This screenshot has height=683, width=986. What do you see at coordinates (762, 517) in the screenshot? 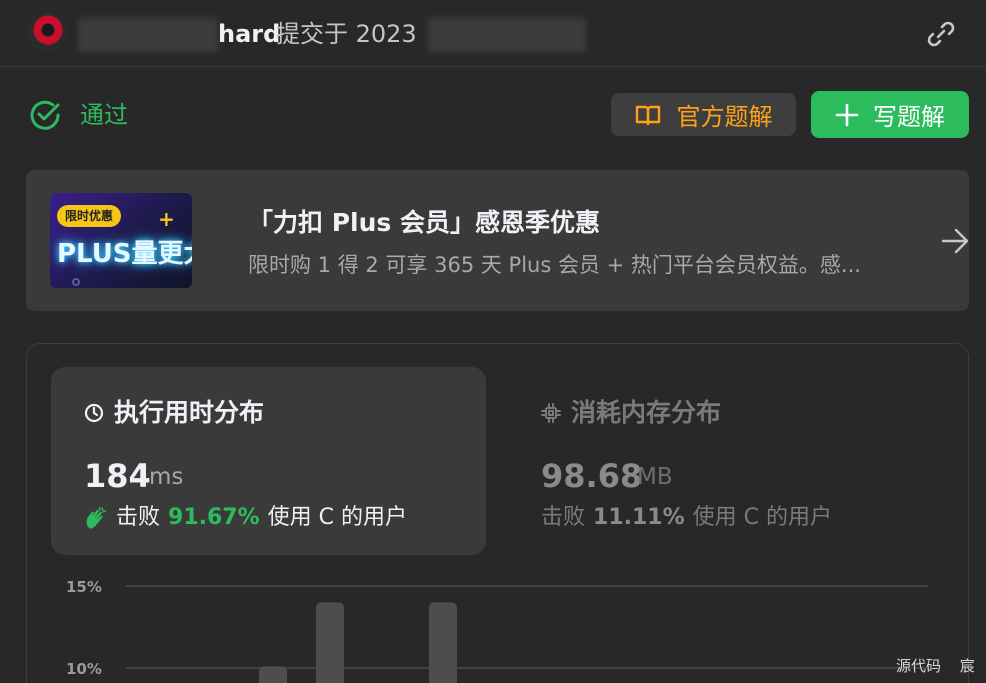
I see `memory-beats-suffix: 使用 C 的用户` at bounding box center [762, 517].